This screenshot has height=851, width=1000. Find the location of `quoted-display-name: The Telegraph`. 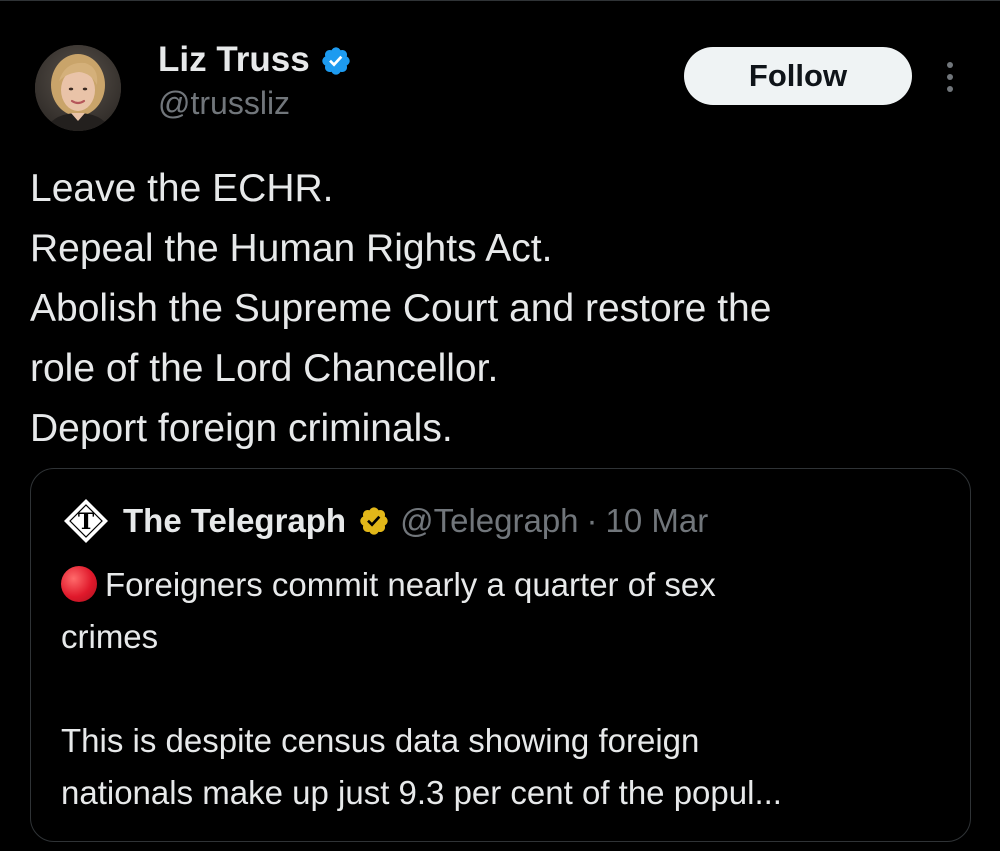

quoted-display-name: The Telegraph is located at coordinates (235, 520).